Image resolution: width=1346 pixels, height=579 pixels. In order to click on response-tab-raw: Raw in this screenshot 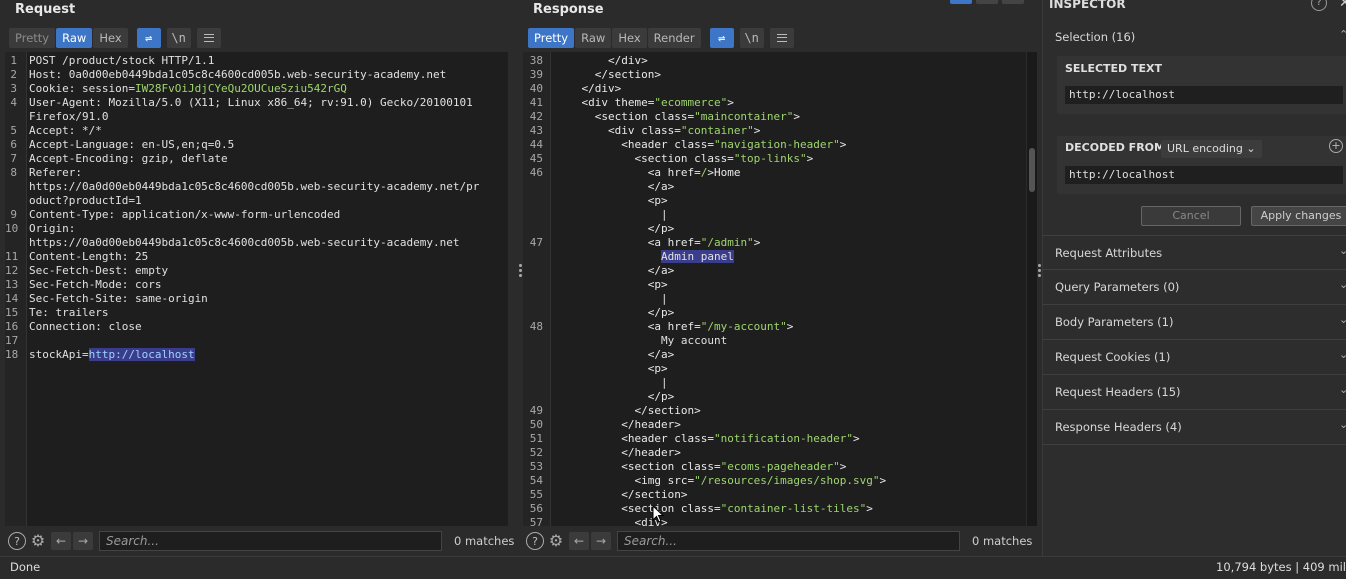, I will do `click(593, 37)`.